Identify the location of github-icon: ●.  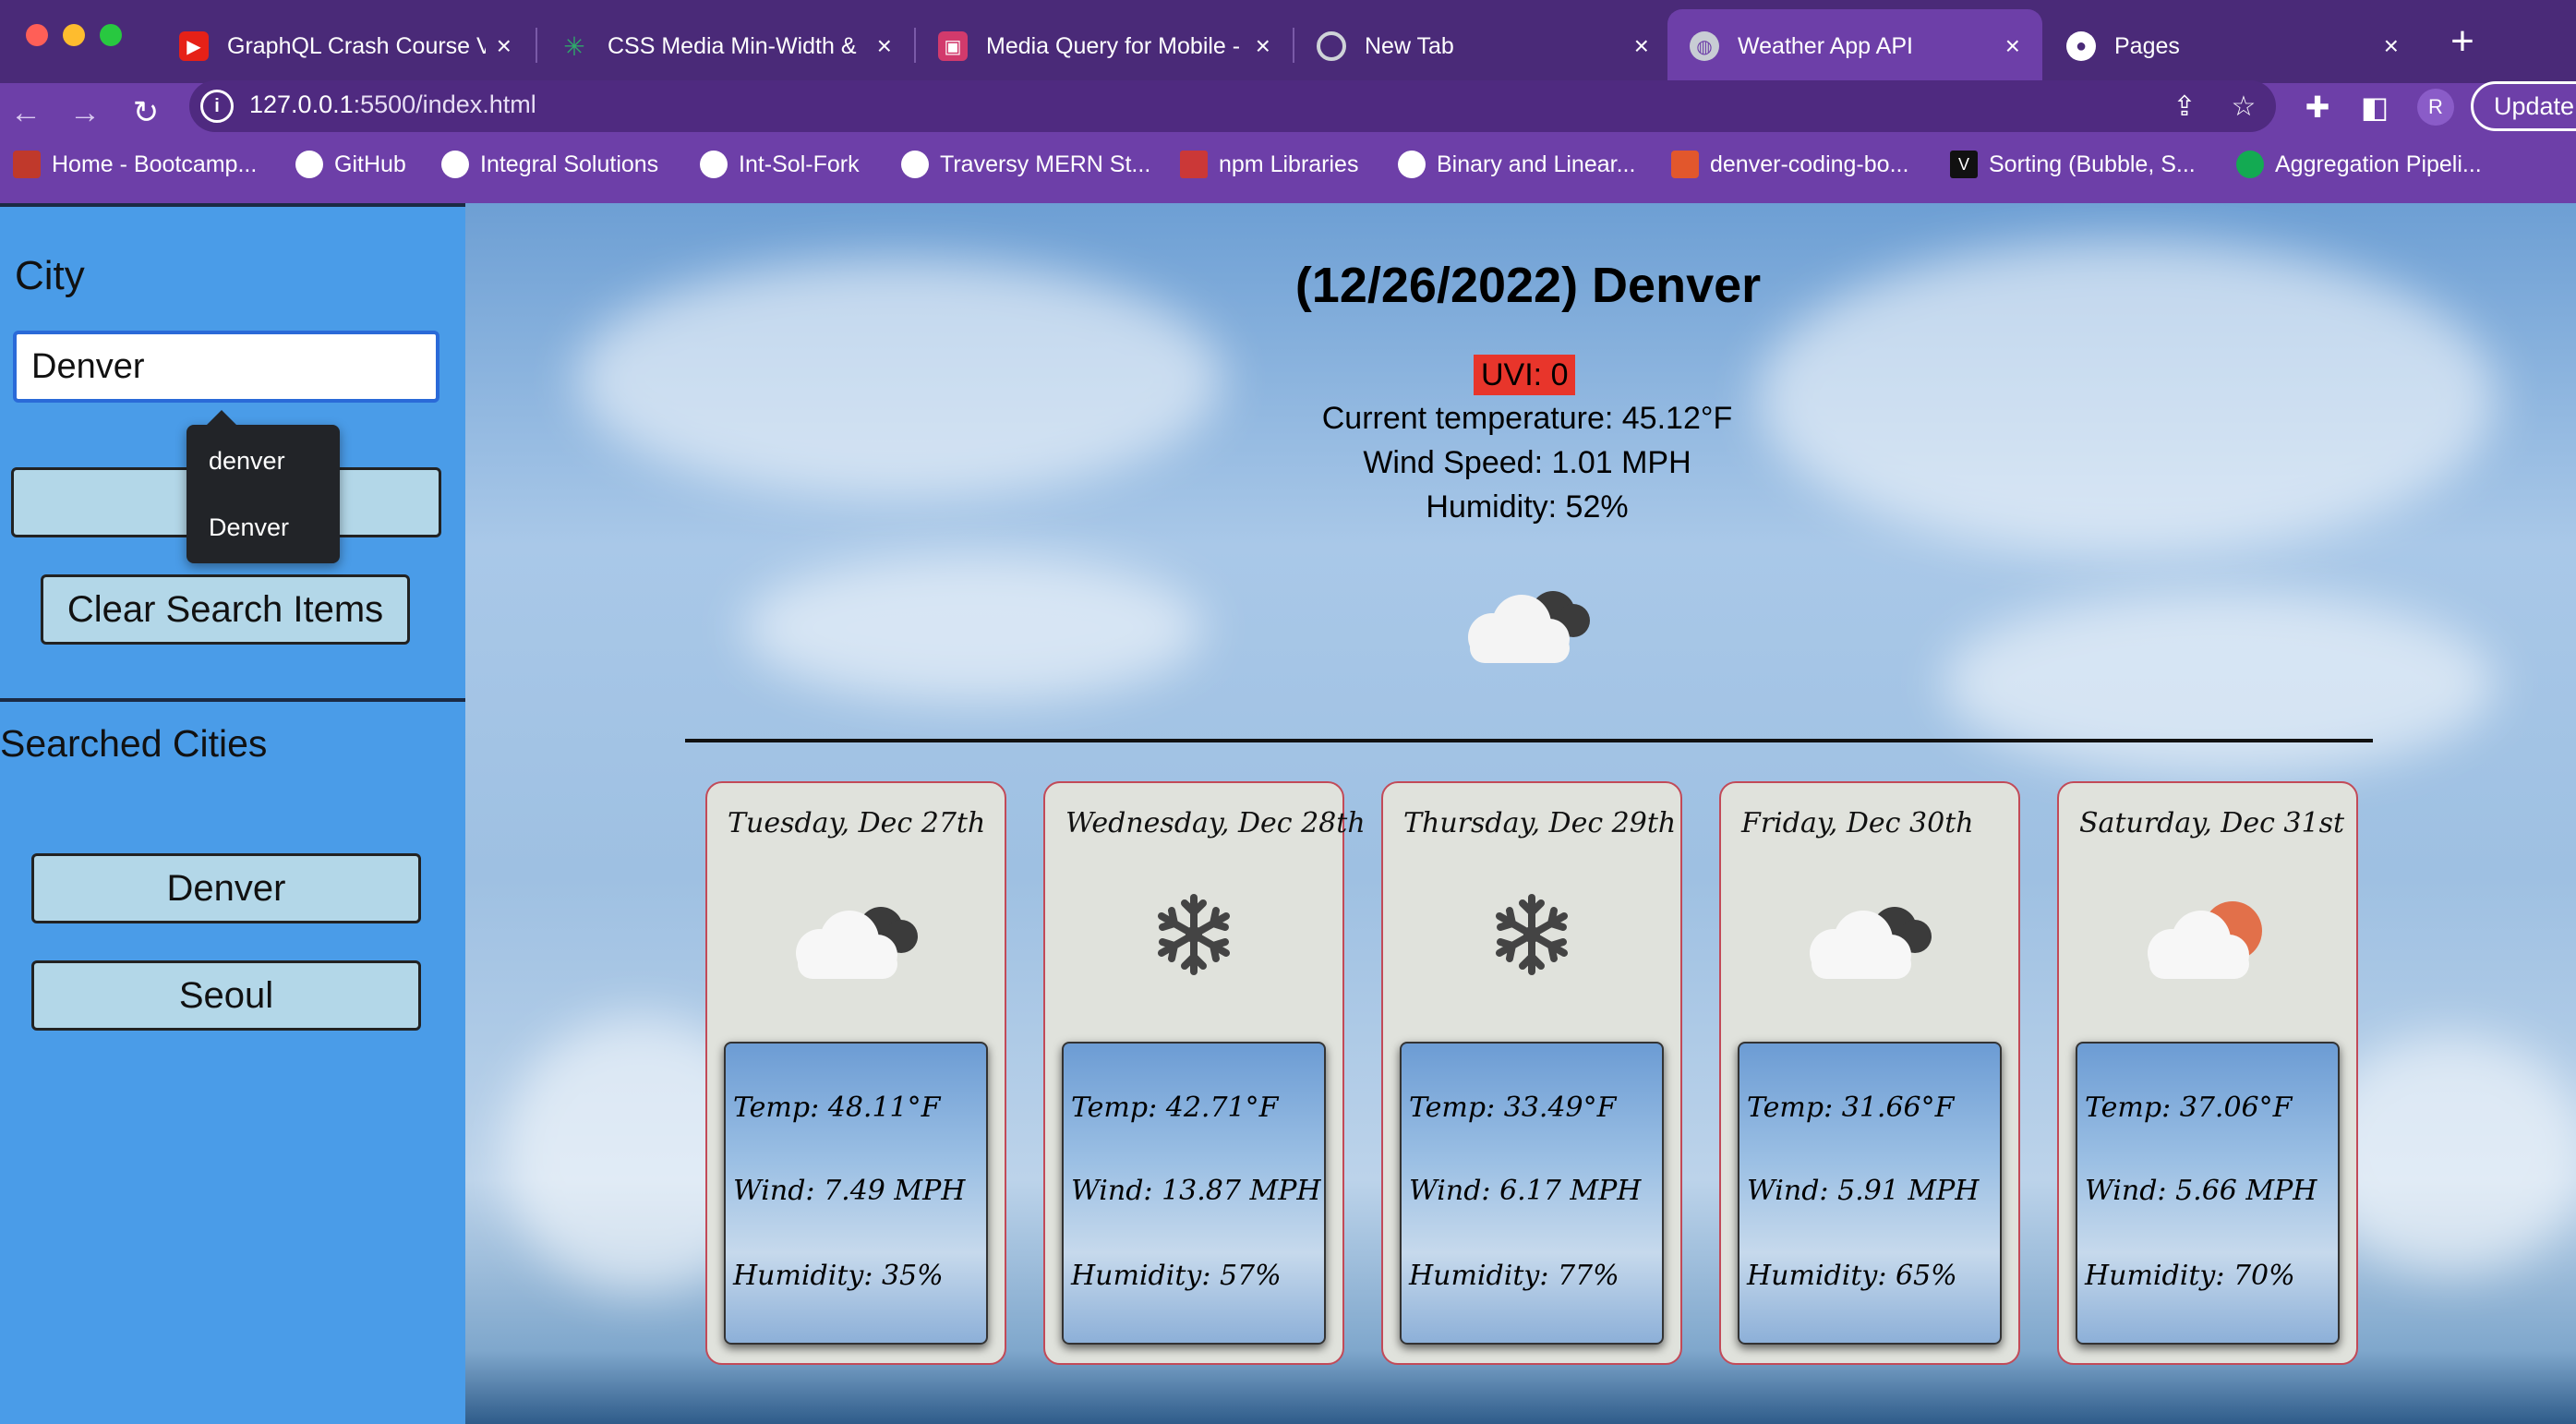
(2081, 46).